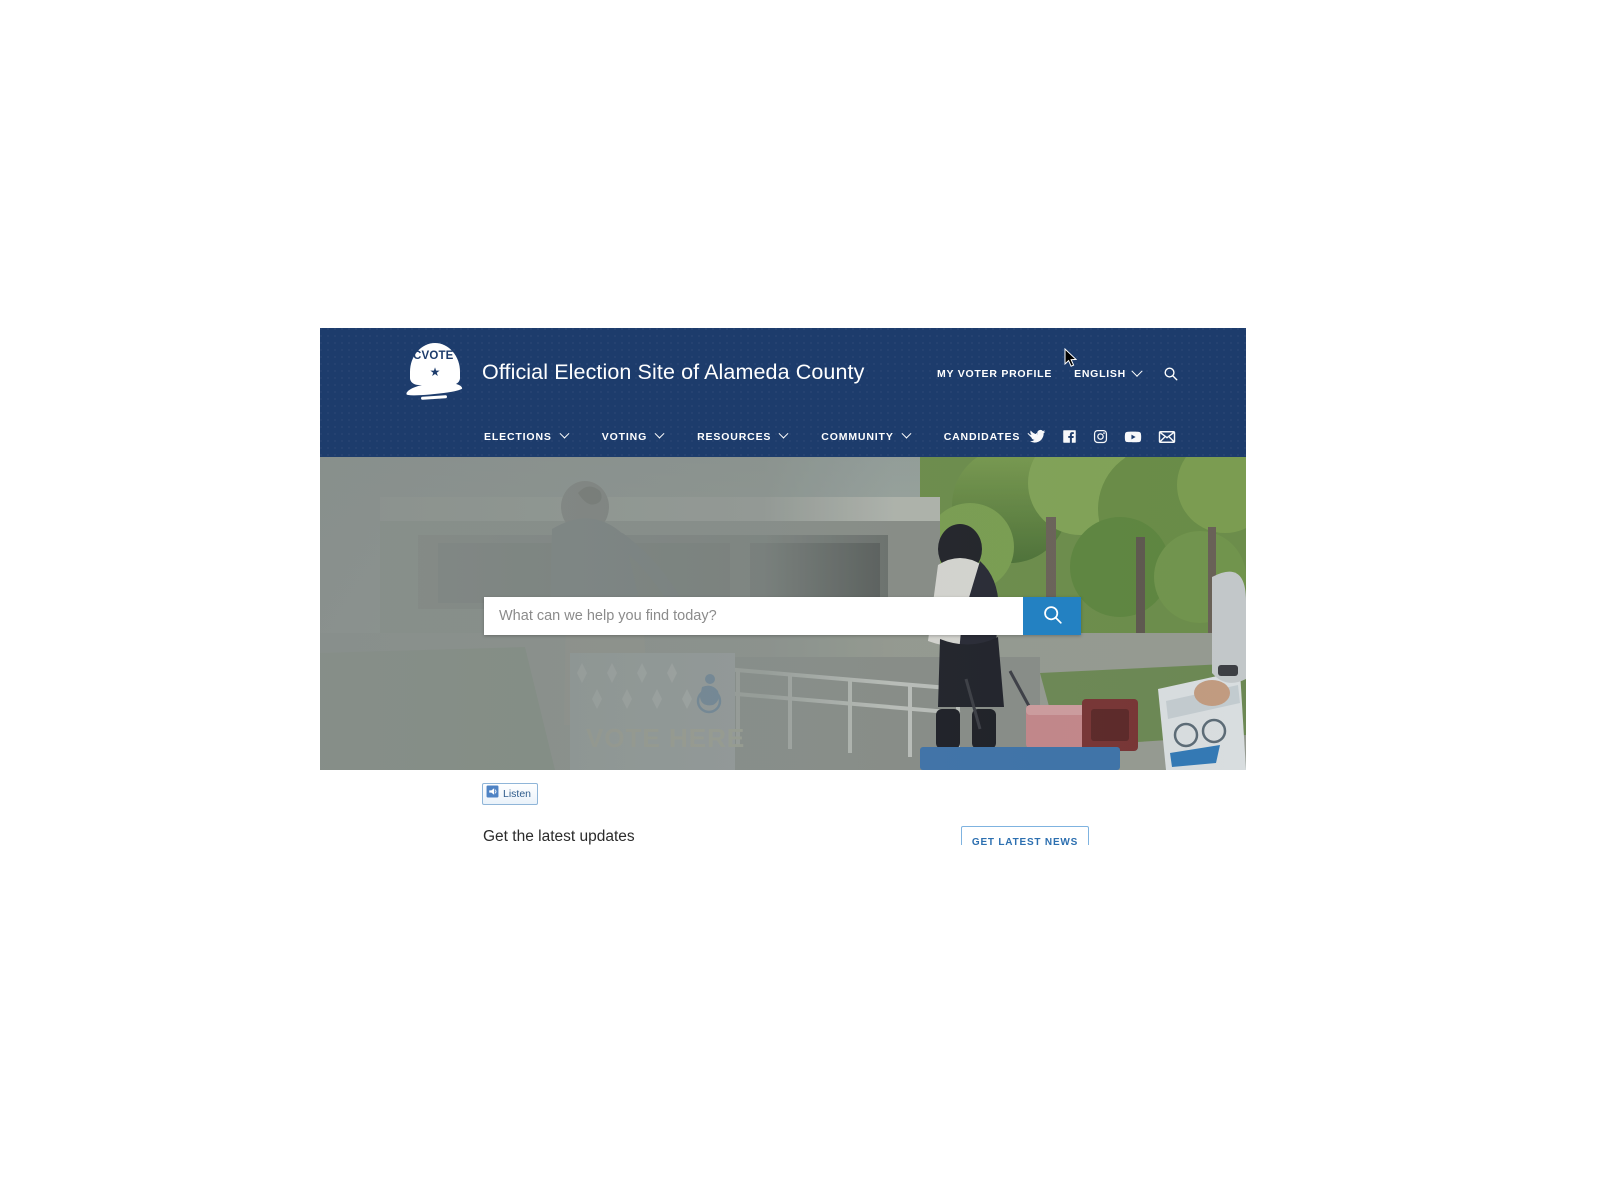  I want to click on nav-item-community: COMMUNITY, so click(866, 435).